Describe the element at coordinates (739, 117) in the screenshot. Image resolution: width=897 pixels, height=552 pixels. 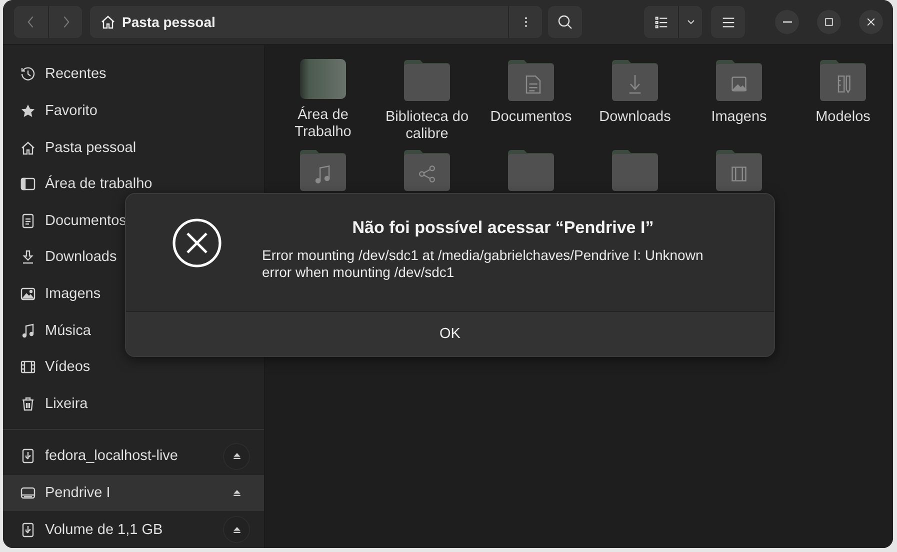
I see `folder-name: Imagens` at that location.